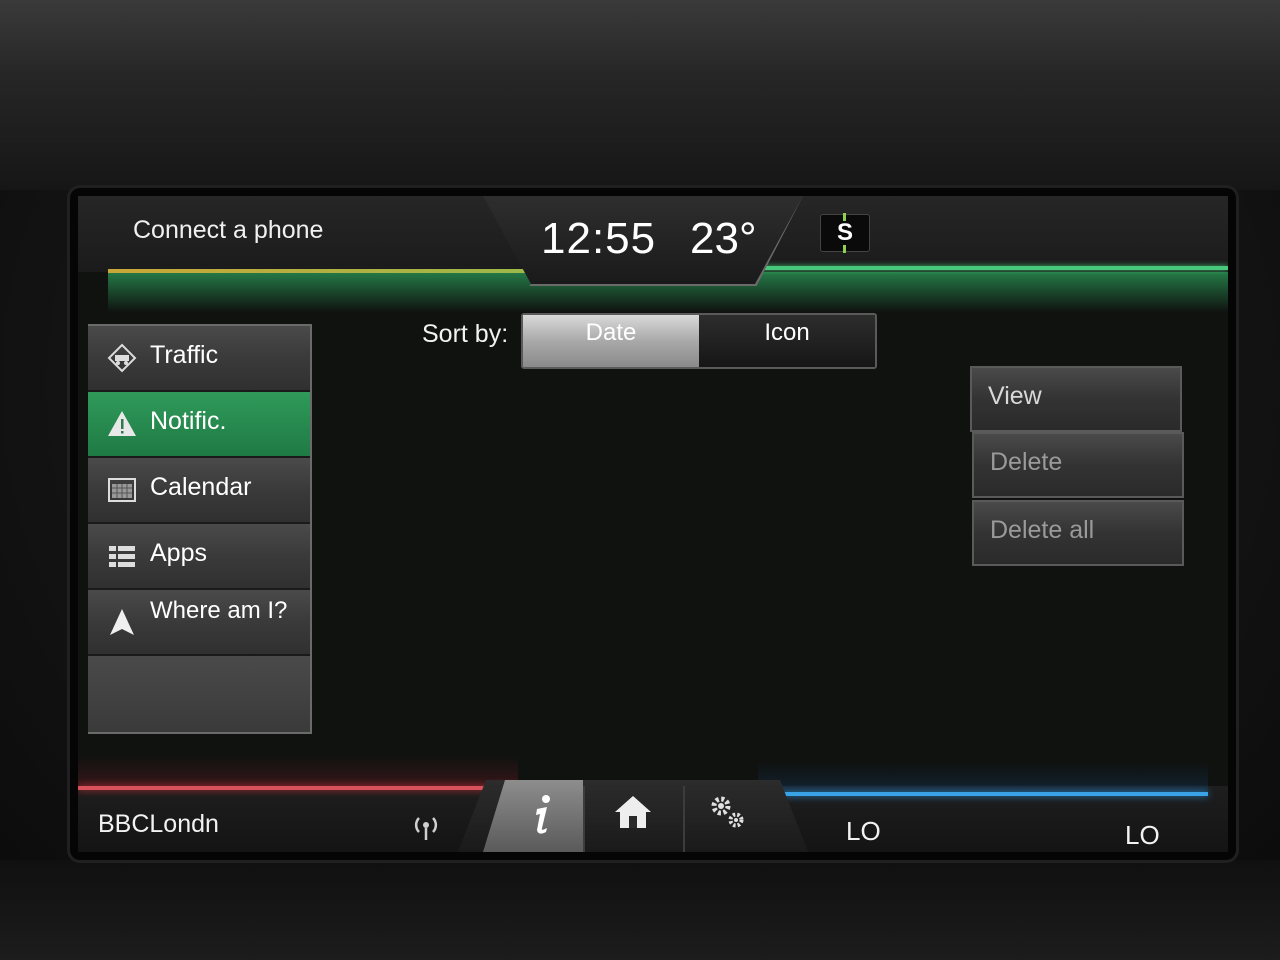  Describe the element at coordinates (298, 771) in the screenshot. I see `audio-accent-glow` at that location.